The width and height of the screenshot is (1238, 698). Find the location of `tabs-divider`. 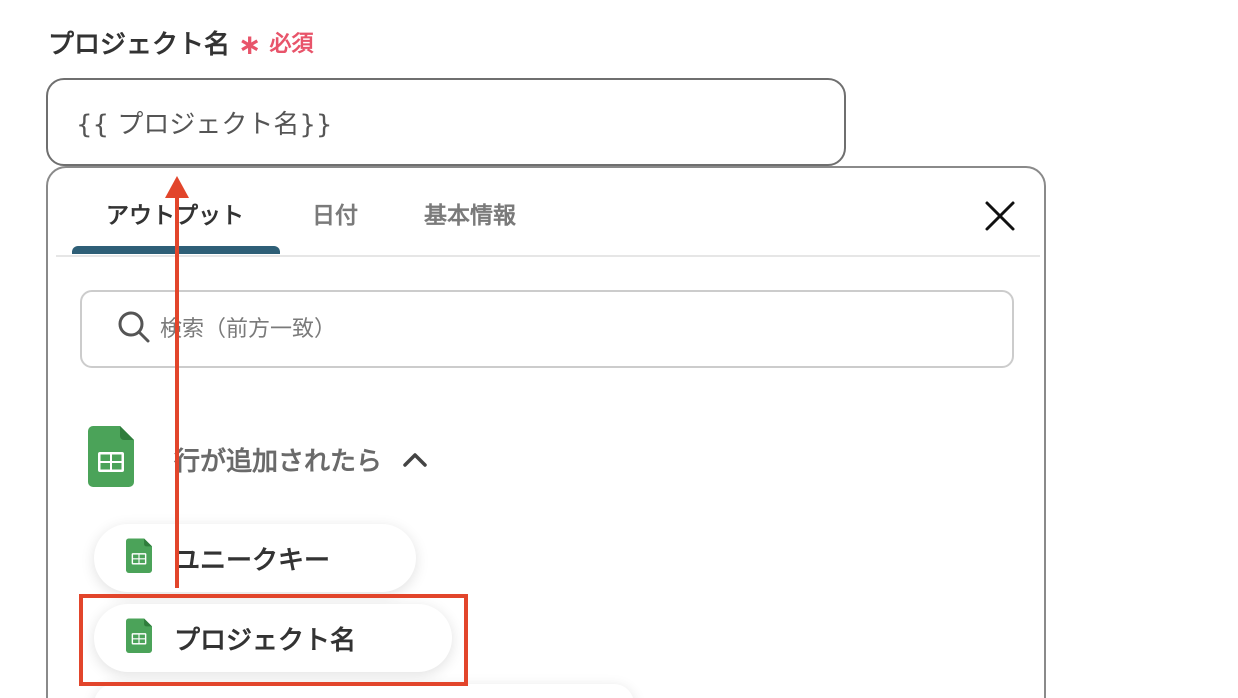

tabs-divider is located at coordinates (548, 256).